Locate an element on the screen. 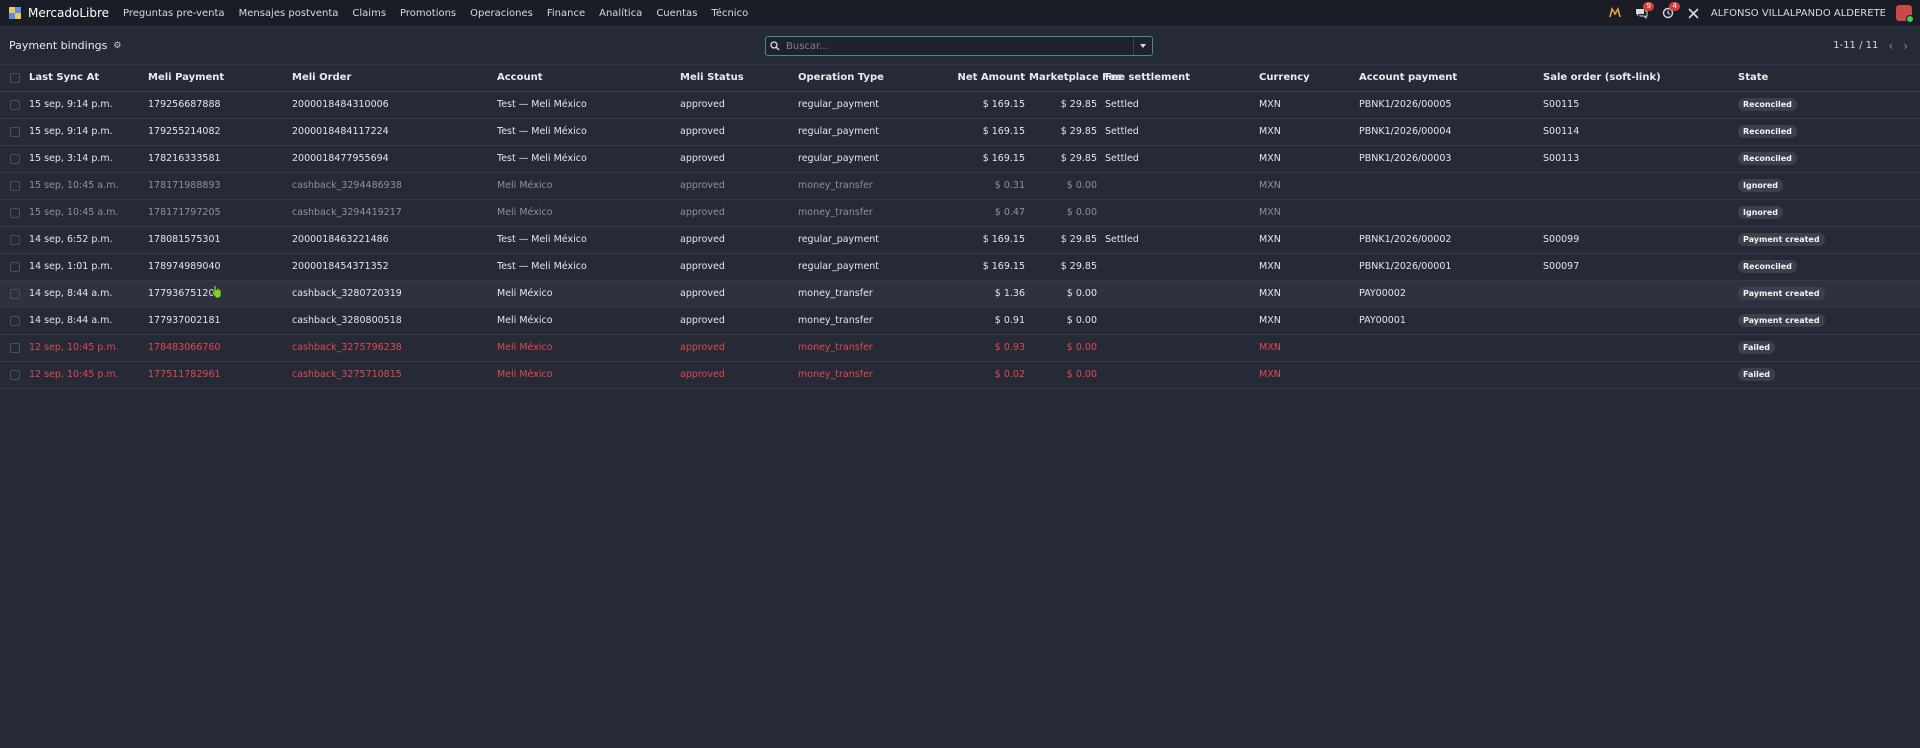 The height and width of the screenshot is (748, 1920). search-input is located at coordinates (958, 46).